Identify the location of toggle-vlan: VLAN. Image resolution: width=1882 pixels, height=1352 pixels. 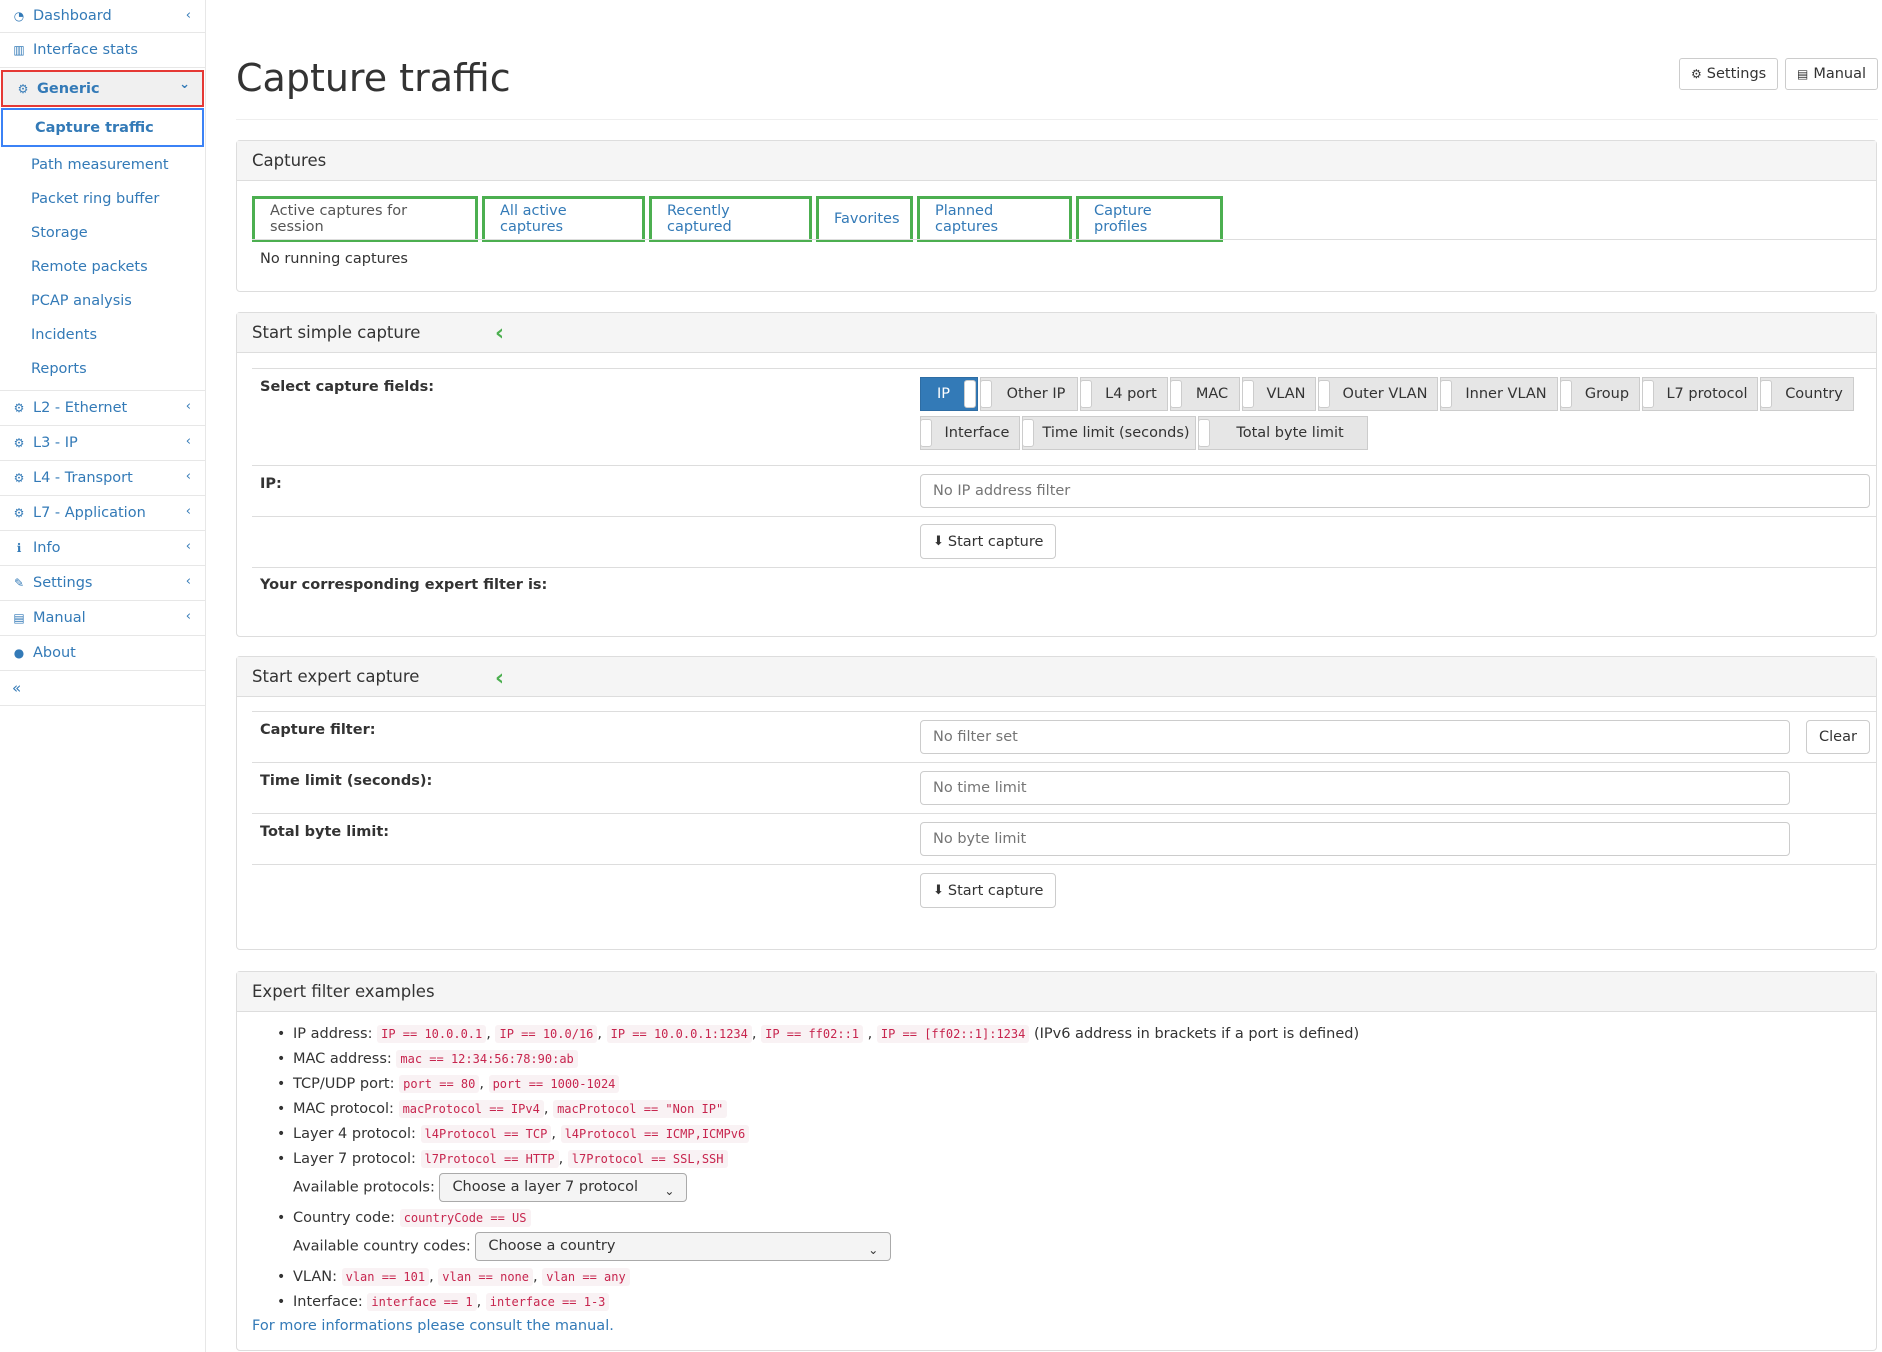
(1279, 394).